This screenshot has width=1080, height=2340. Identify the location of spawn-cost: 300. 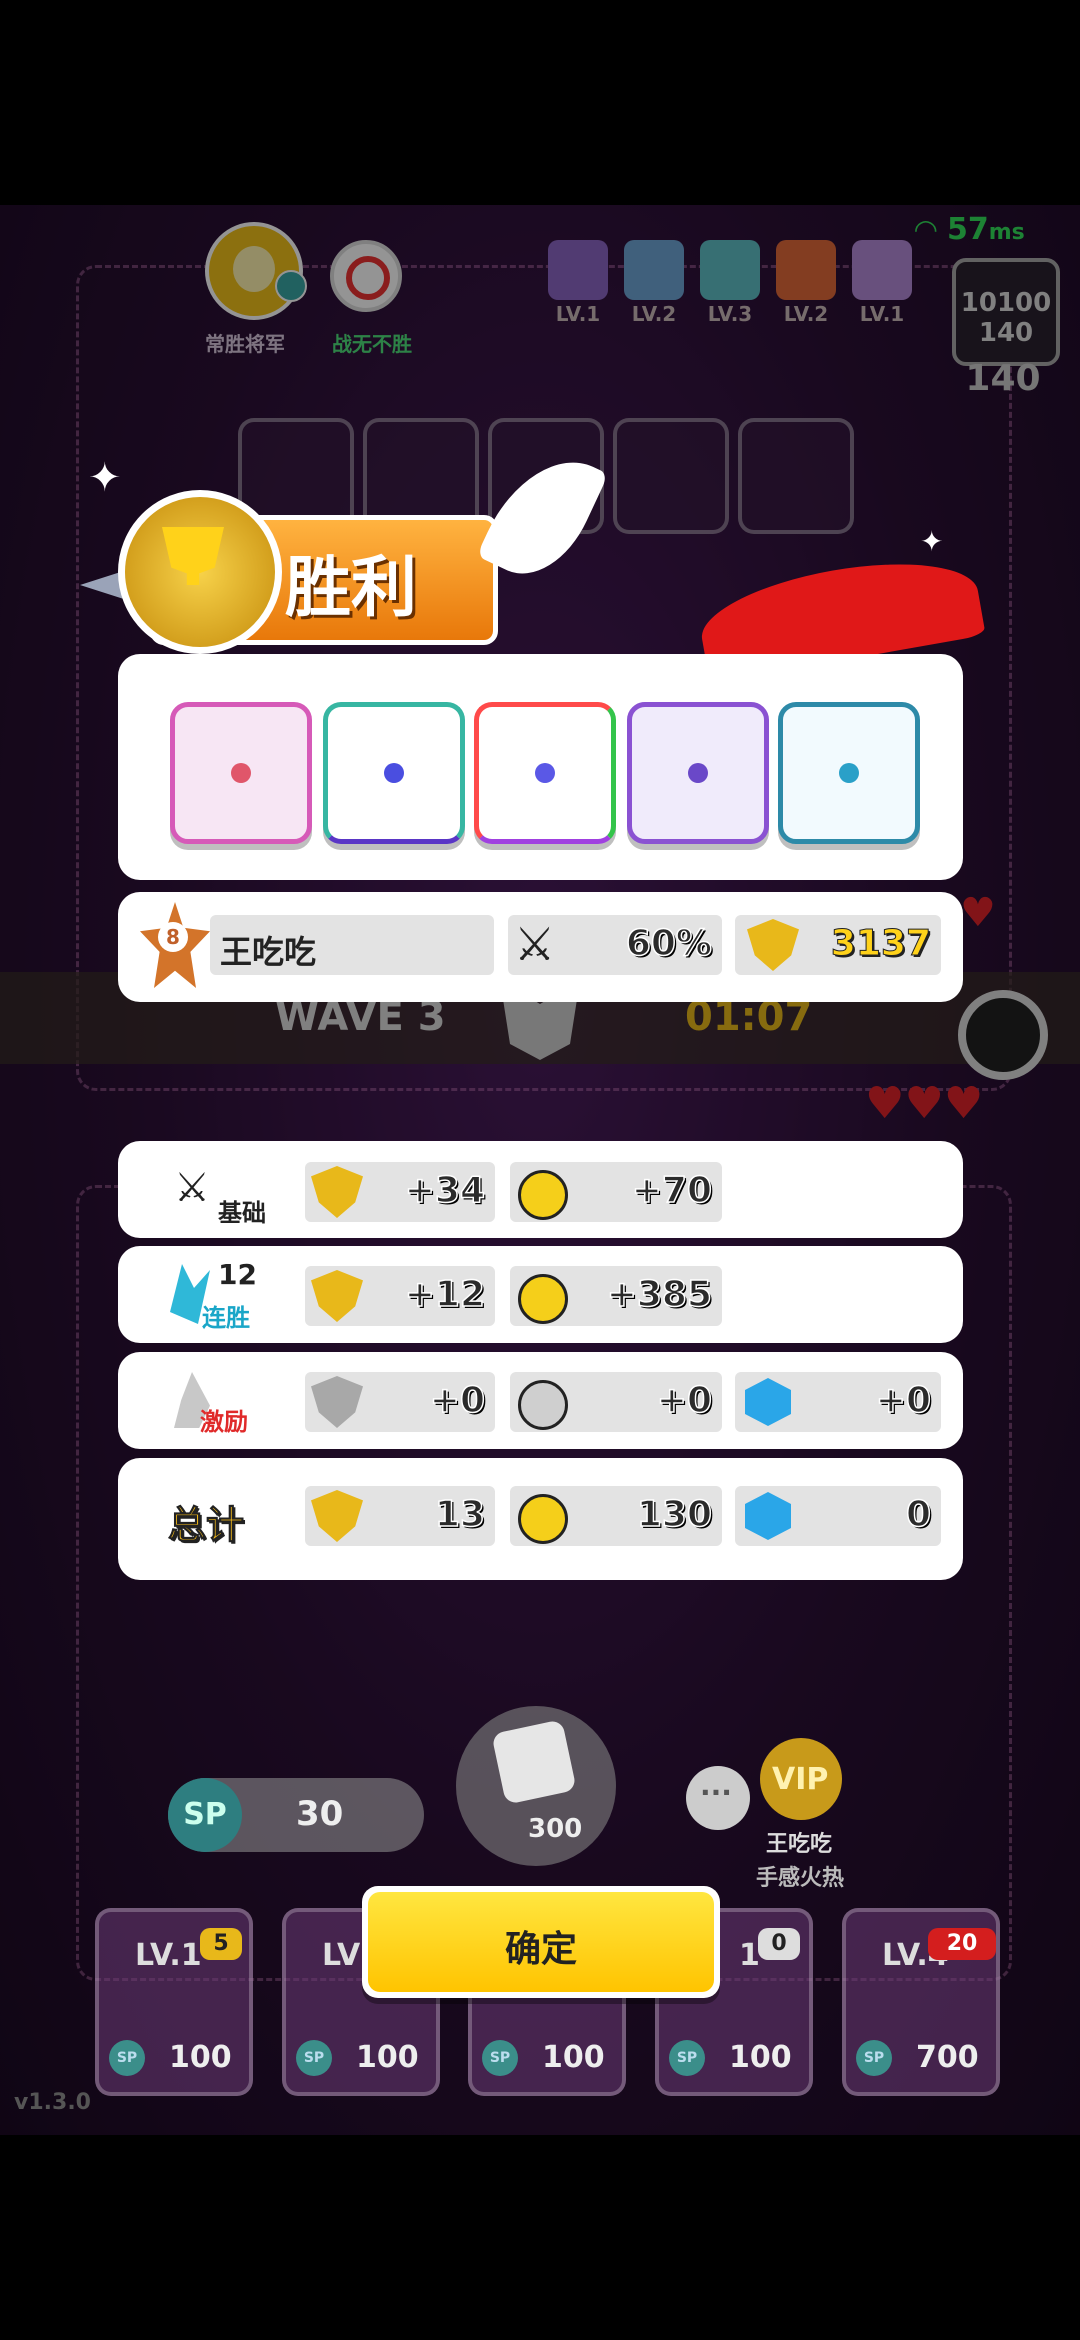
(555, 1829).